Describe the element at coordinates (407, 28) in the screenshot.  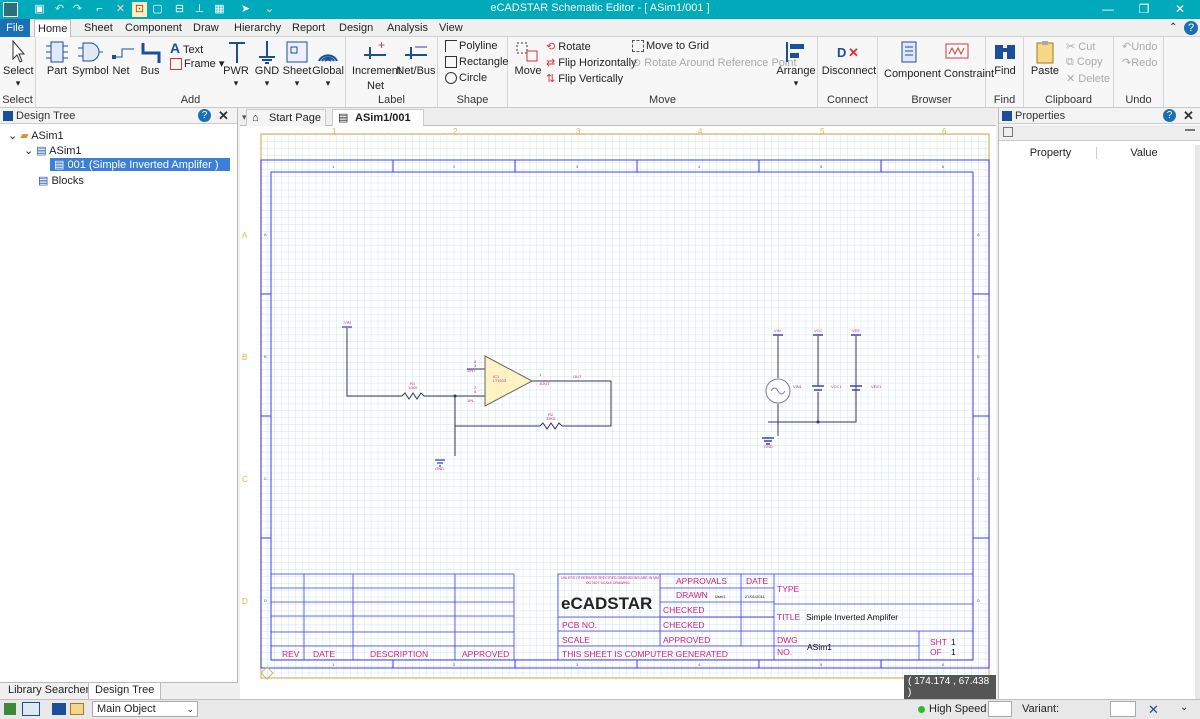
I see `menu-analysis: Analysis` at that location.